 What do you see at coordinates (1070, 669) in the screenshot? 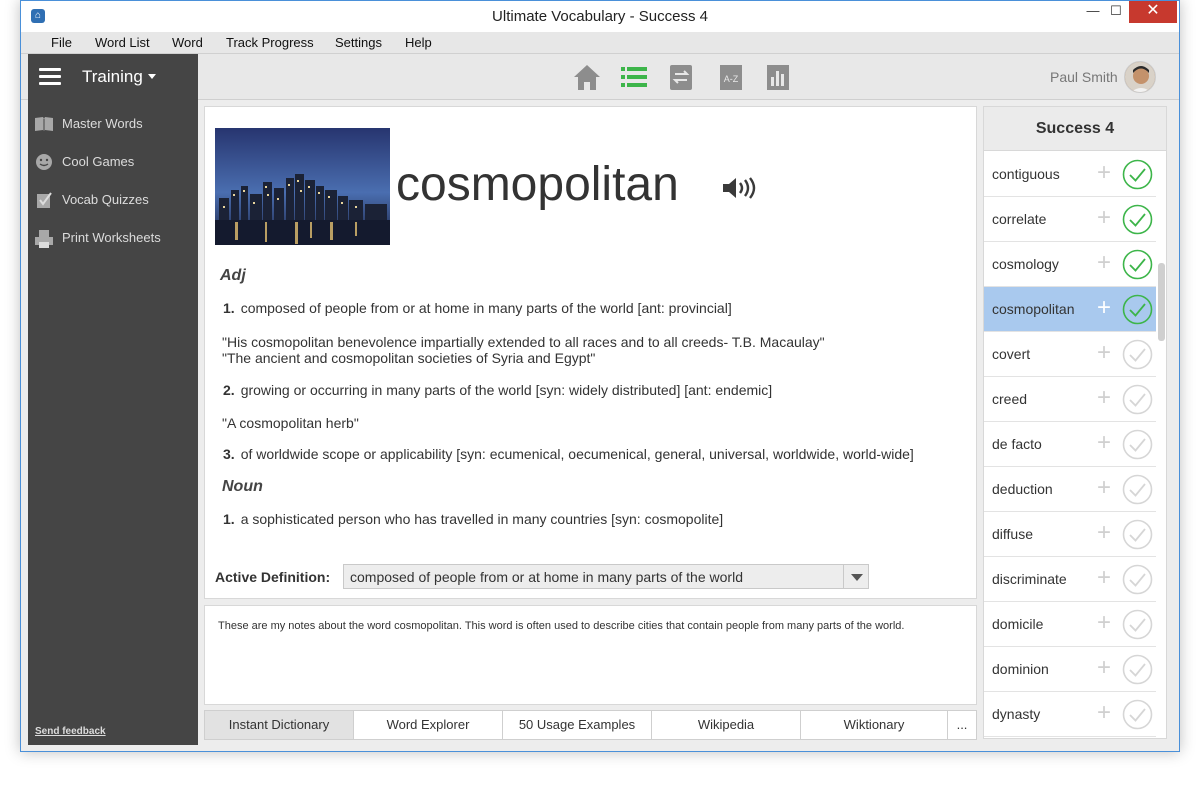
I see `word-list-item: dominion +` at bounding box center [1070, 669].